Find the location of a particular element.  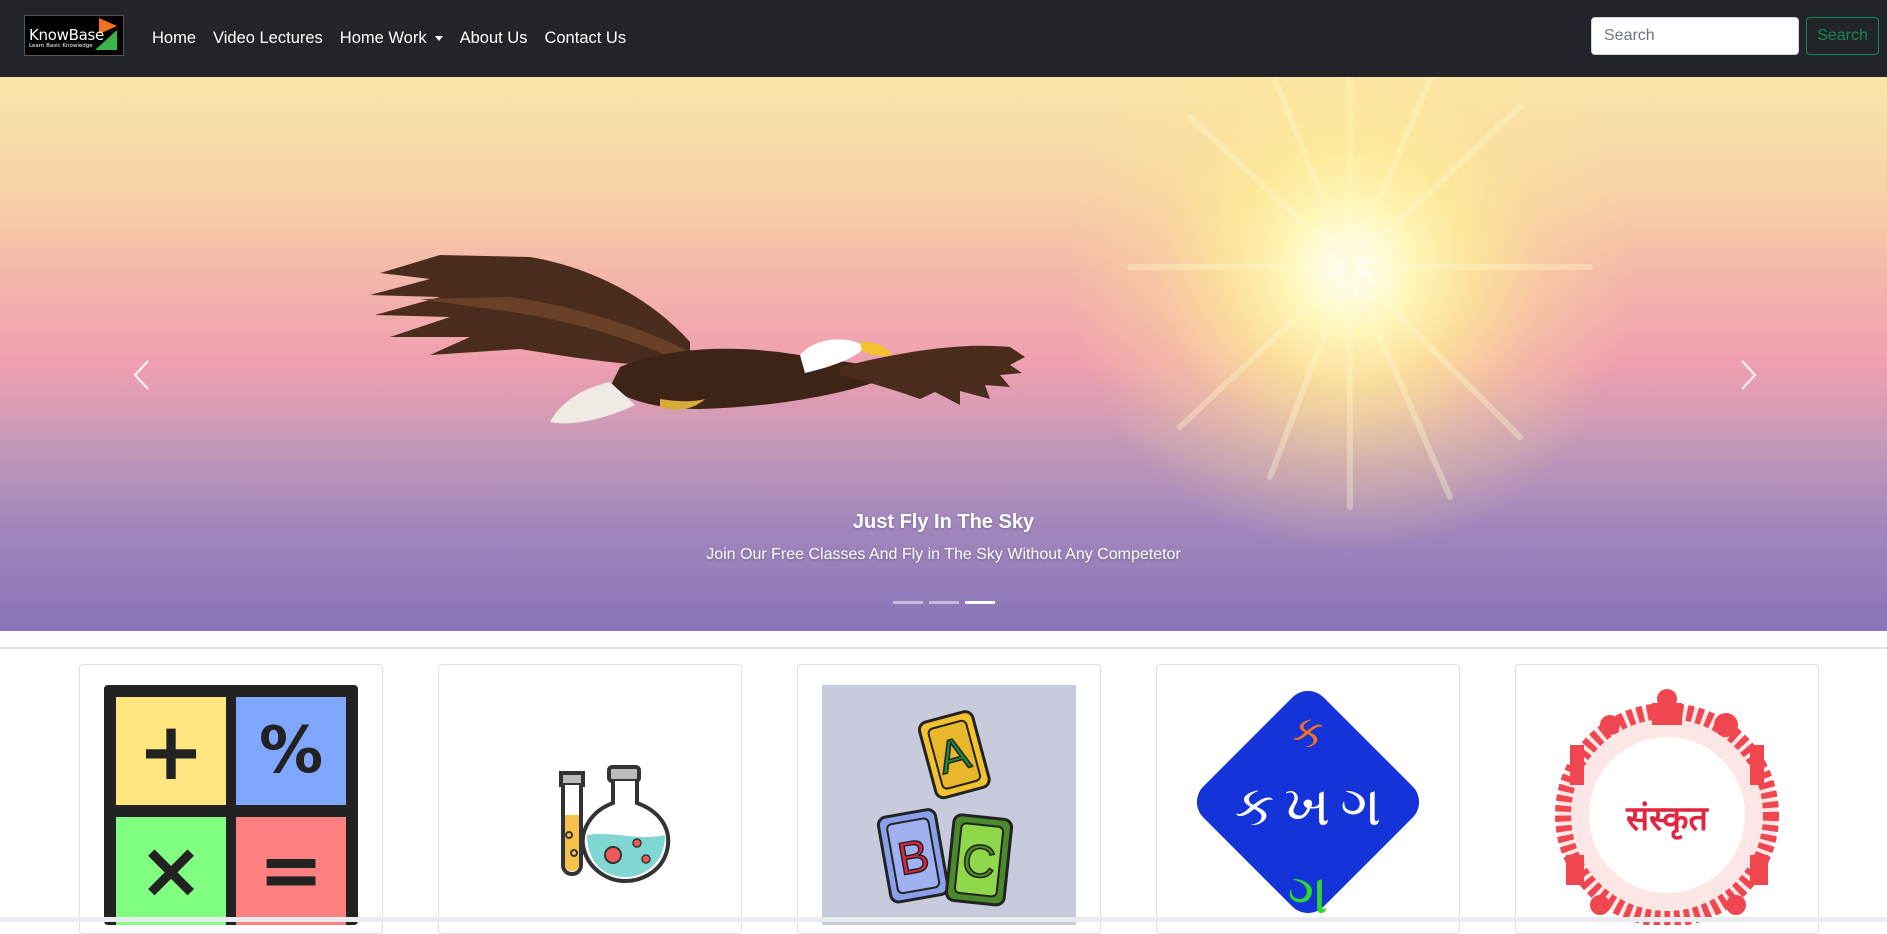

chevron-left-icon is located at coordinates (141, 375).